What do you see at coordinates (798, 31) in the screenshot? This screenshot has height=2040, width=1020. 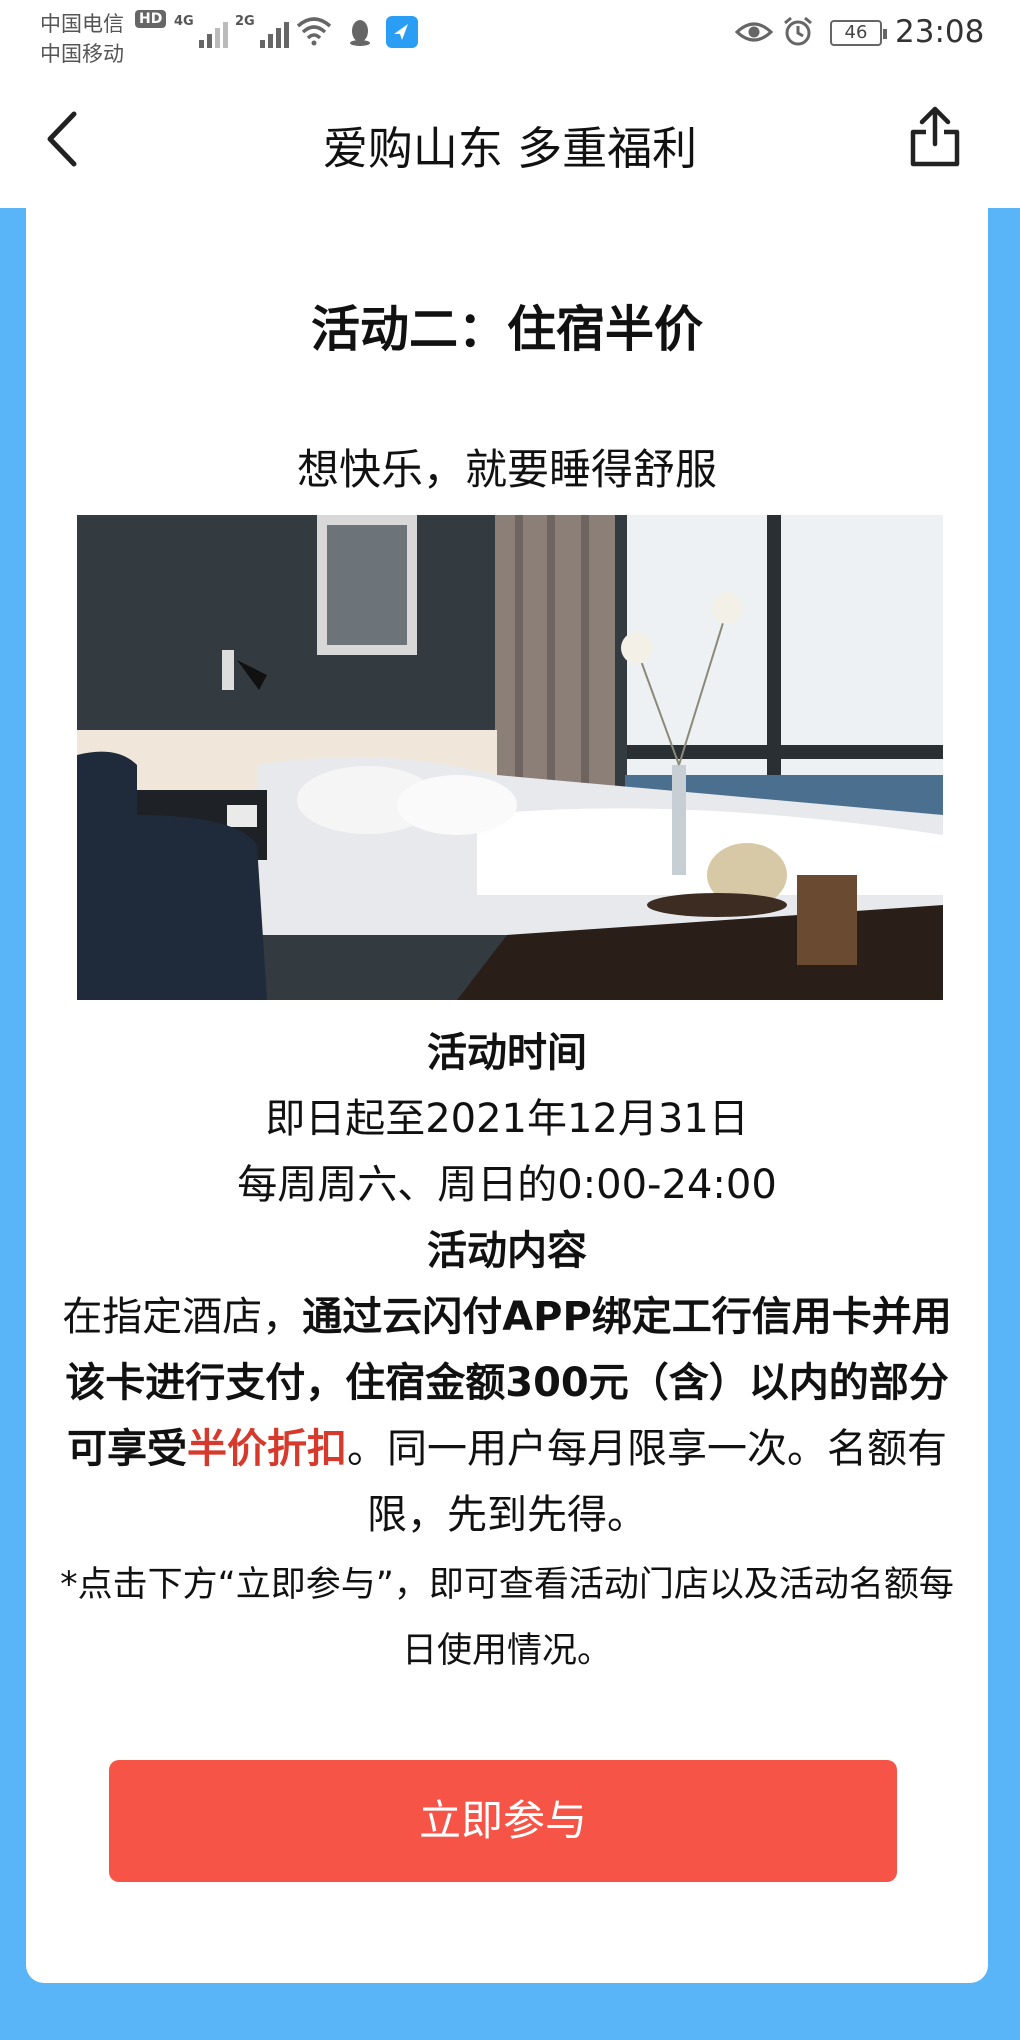 I see `alarm-icon` at bounding box center [798, 31].